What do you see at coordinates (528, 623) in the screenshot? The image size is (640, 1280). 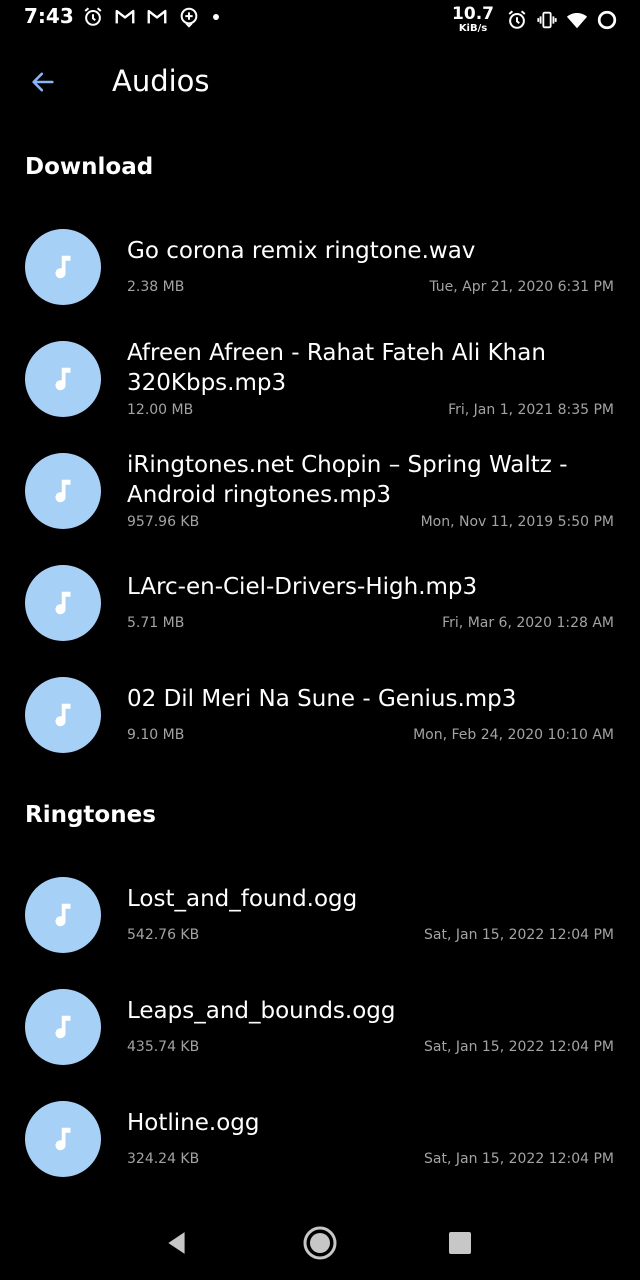 I see `file-date: Fri, Mar 6, 2020 1:28 AM` at bounding box center [528, 623].